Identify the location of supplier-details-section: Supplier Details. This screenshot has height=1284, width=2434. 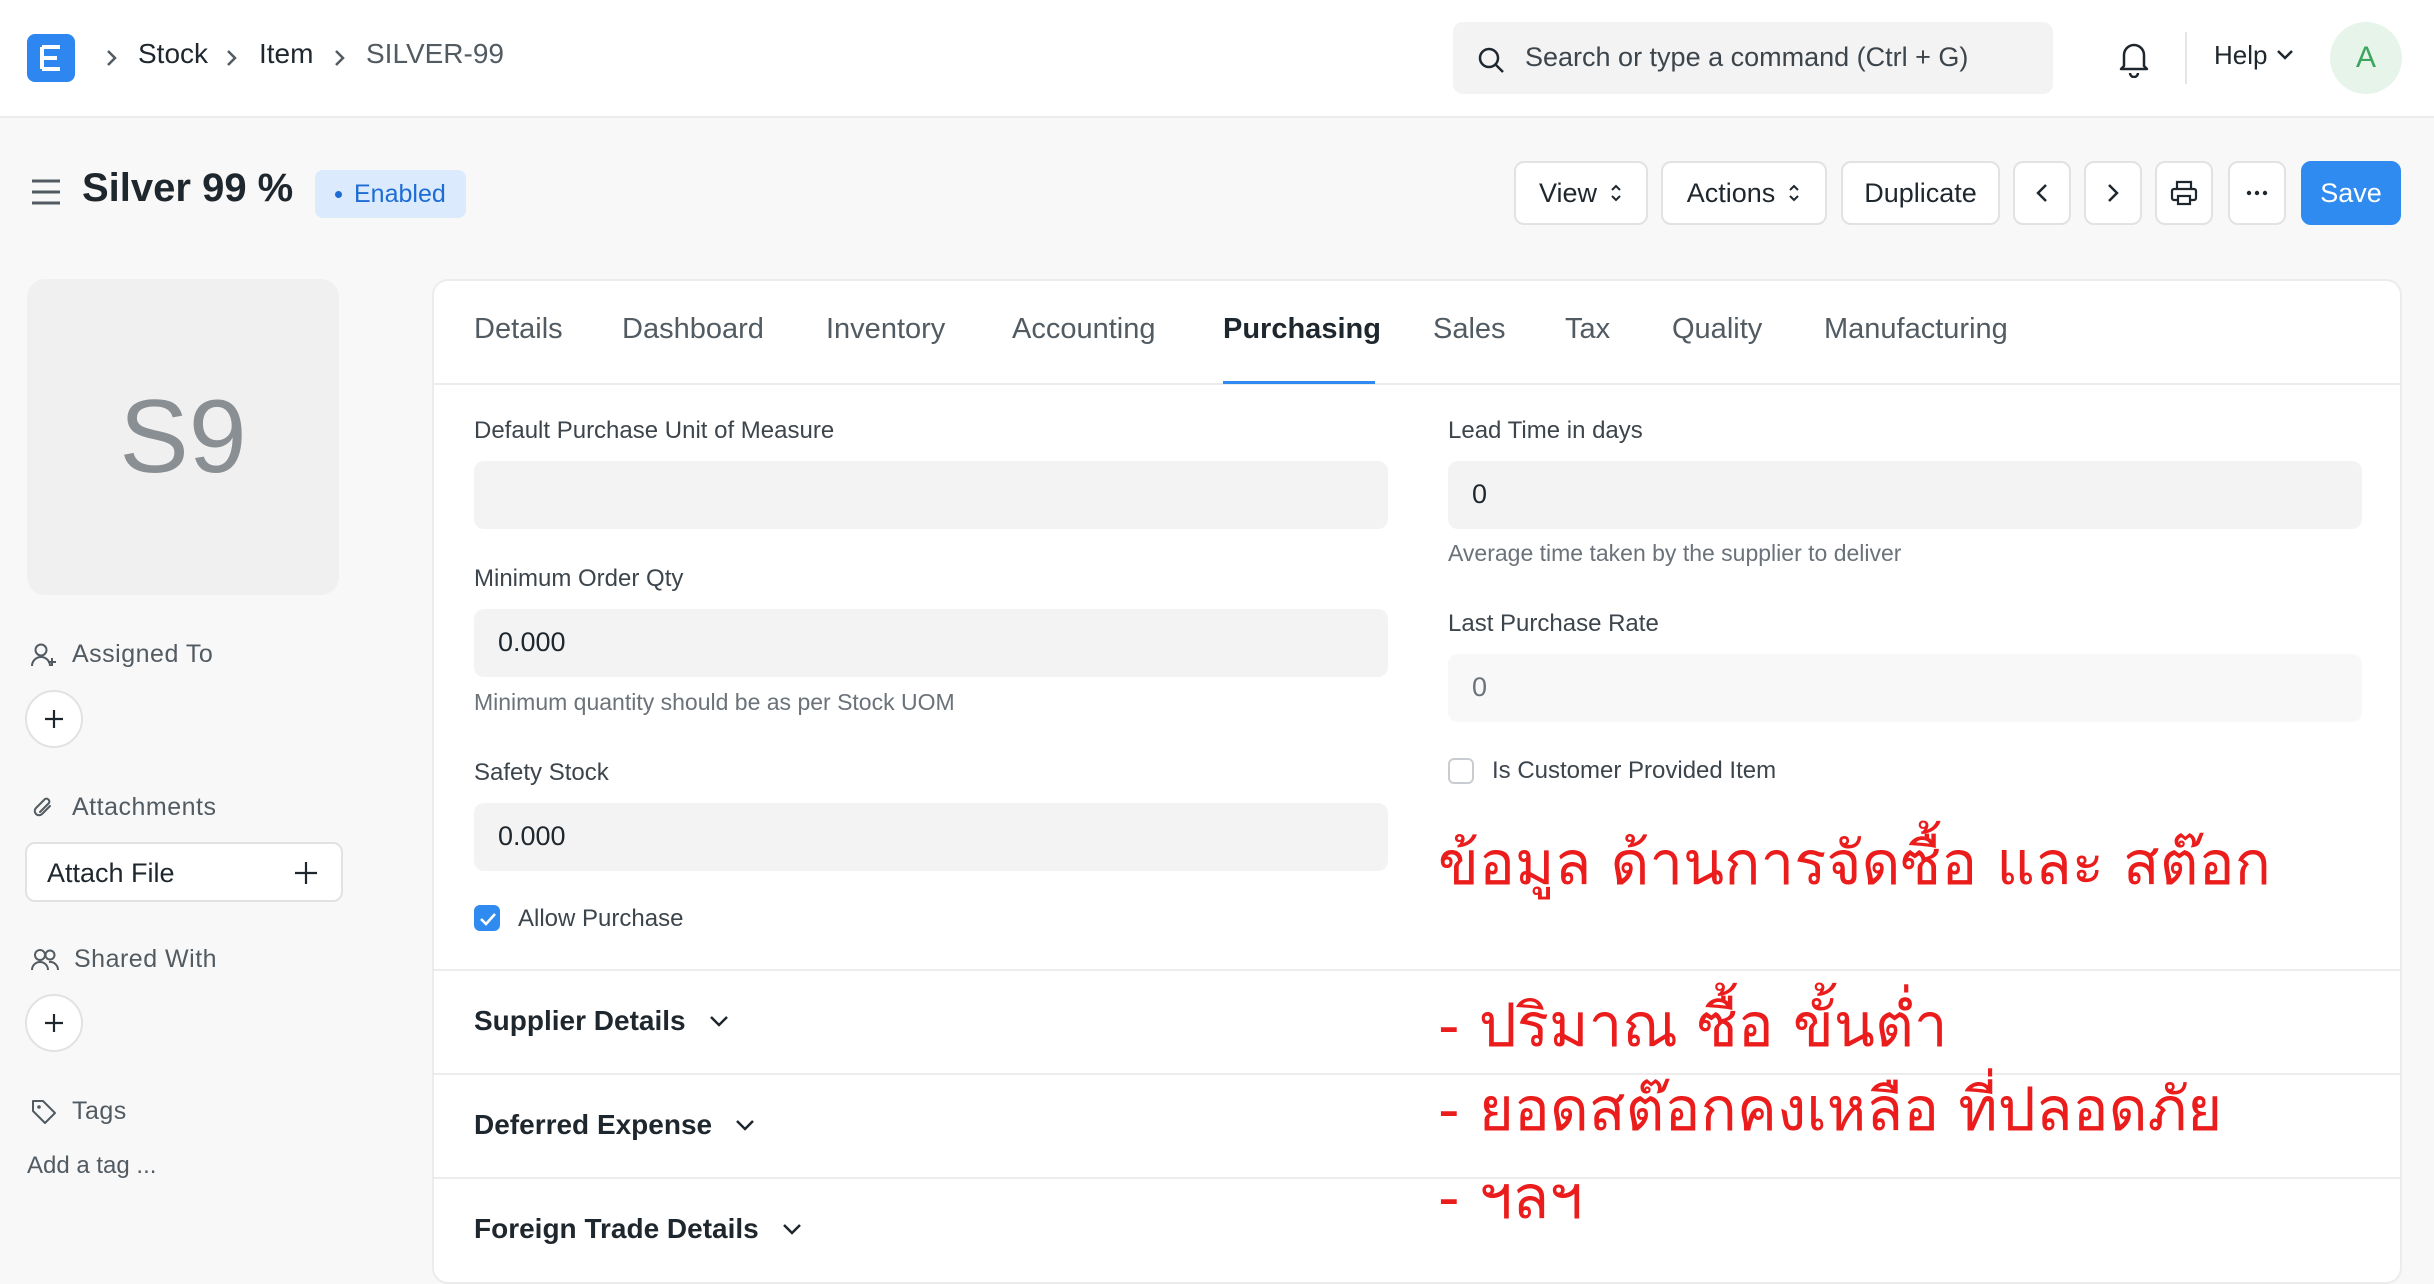
(1417, 1021).